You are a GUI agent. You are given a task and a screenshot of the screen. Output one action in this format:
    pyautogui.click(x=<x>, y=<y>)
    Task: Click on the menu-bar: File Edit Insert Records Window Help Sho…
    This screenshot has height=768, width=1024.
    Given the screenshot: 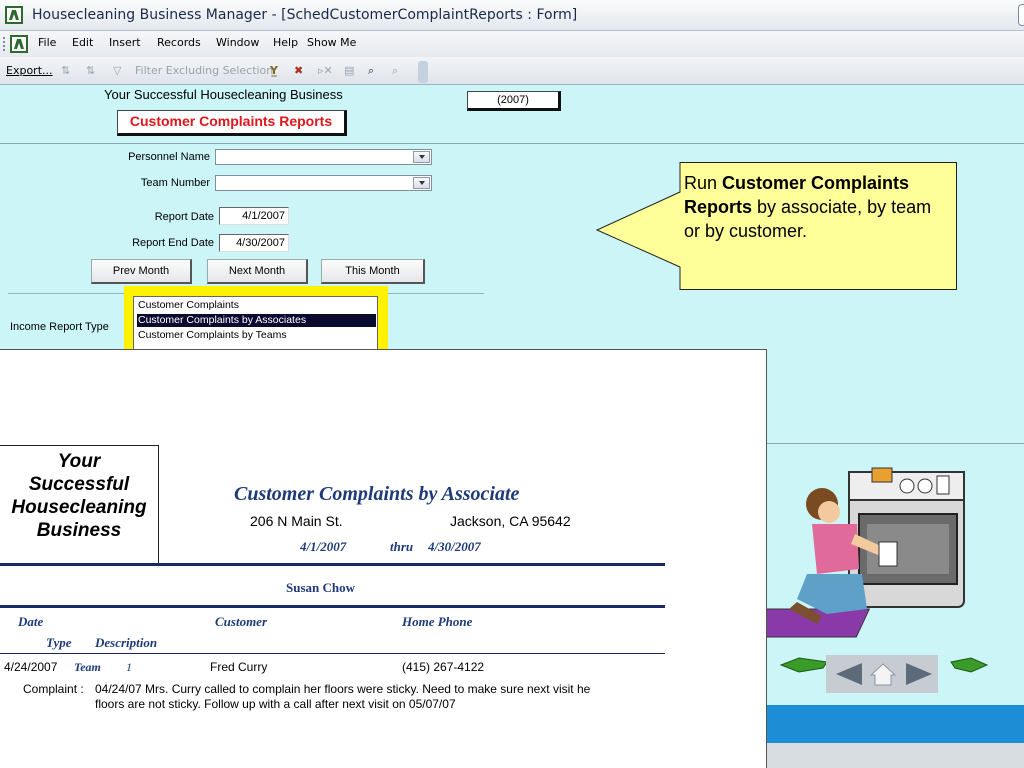 What is the action you would take?
    pyautogui.click(x=512, y=44)
    